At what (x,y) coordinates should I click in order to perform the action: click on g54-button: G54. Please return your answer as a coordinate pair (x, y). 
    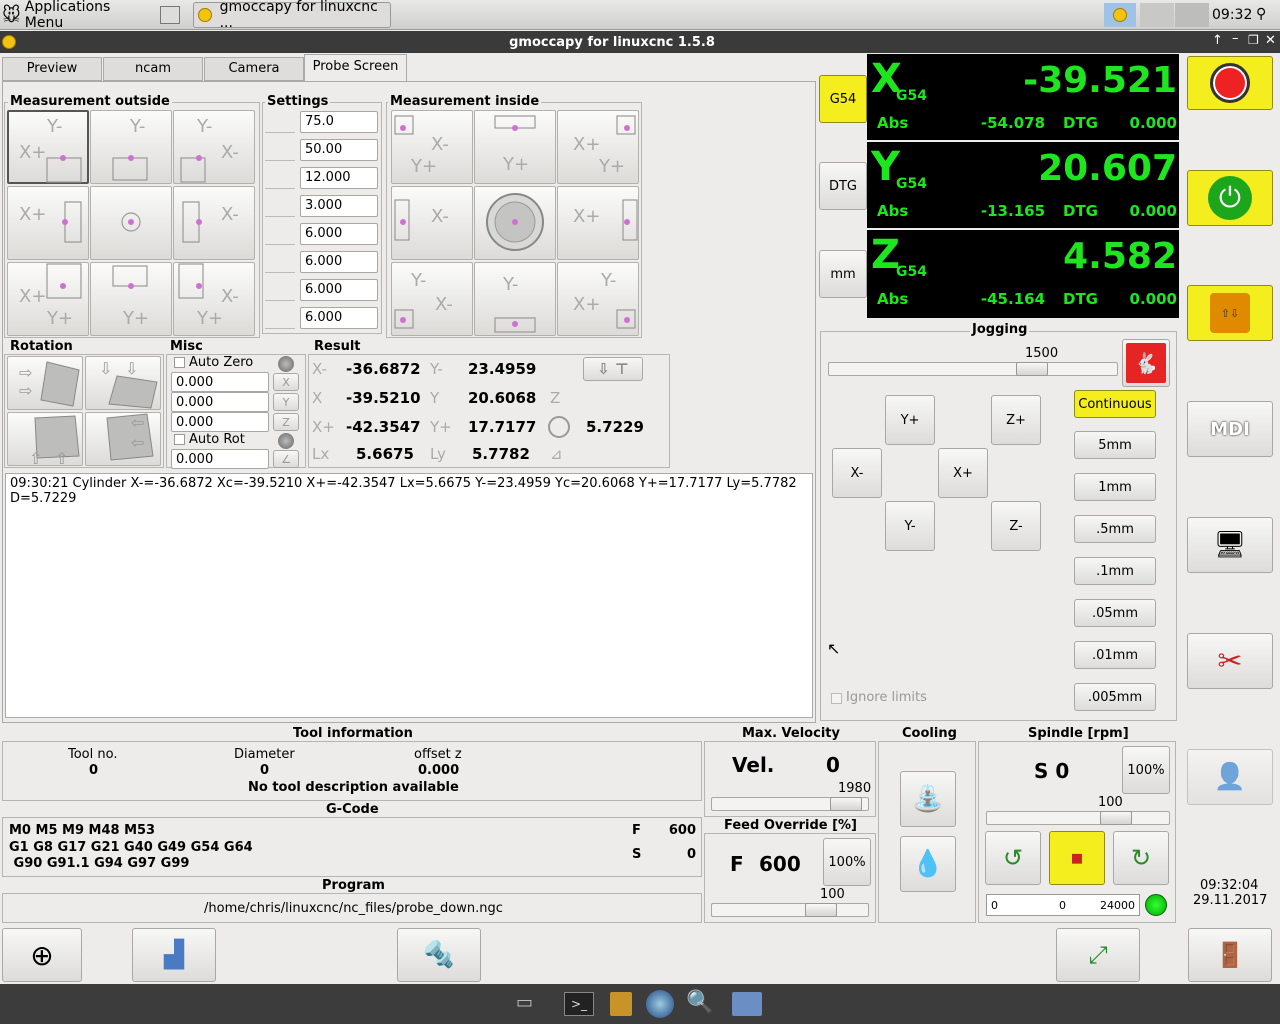
    Looking at the image, I should click on (843, 99).